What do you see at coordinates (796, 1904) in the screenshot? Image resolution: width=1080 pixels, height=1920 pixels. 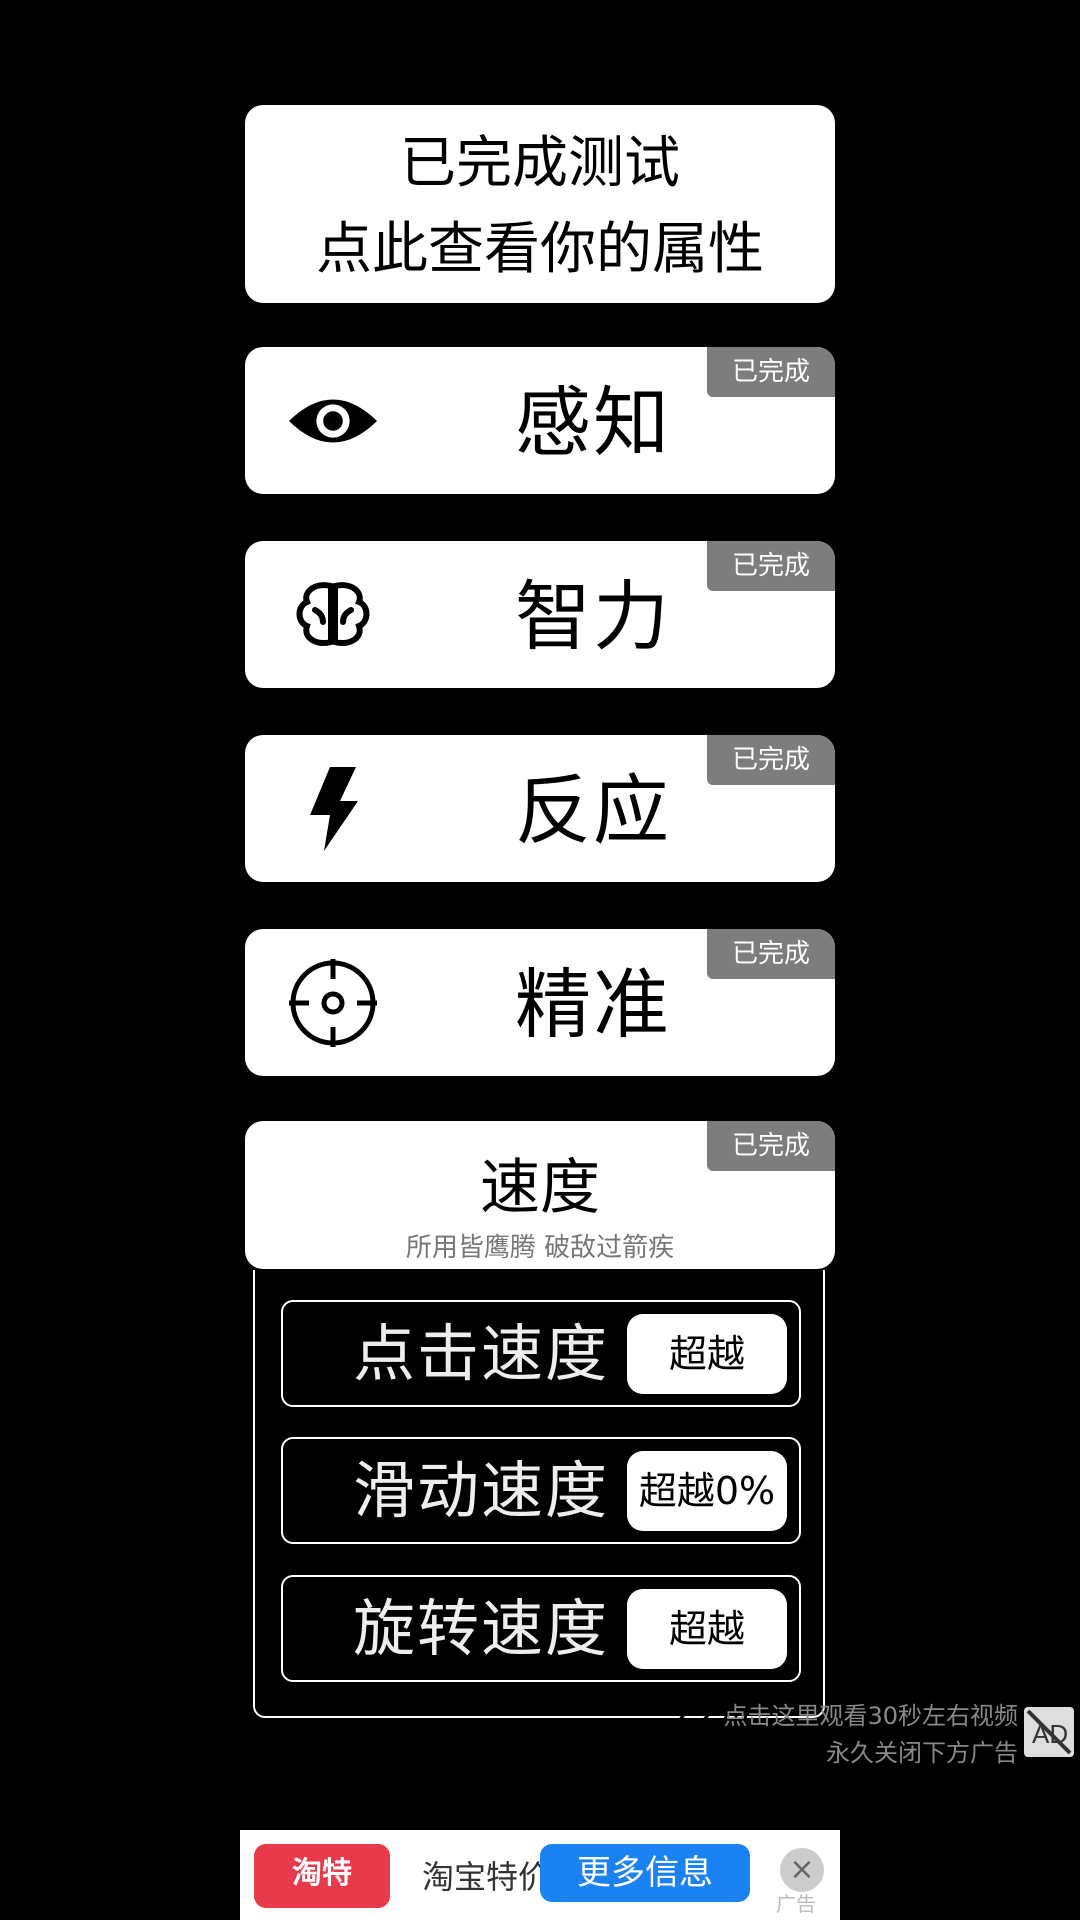 I see `ad-tag: 广告` at bounding box center [796, 1904].